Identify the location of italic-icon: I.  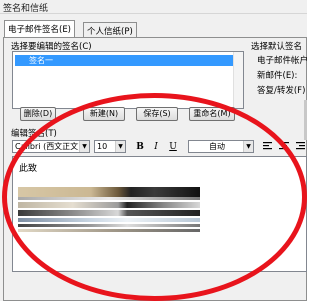
(156, 147).